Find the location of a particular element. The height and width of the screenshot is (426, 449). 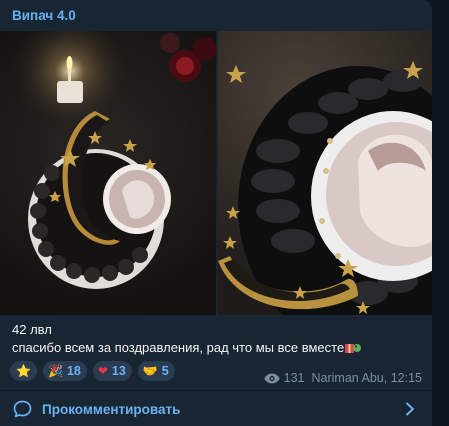

reaction-heart: ❤ 13 is located at coordinates (112, 371).